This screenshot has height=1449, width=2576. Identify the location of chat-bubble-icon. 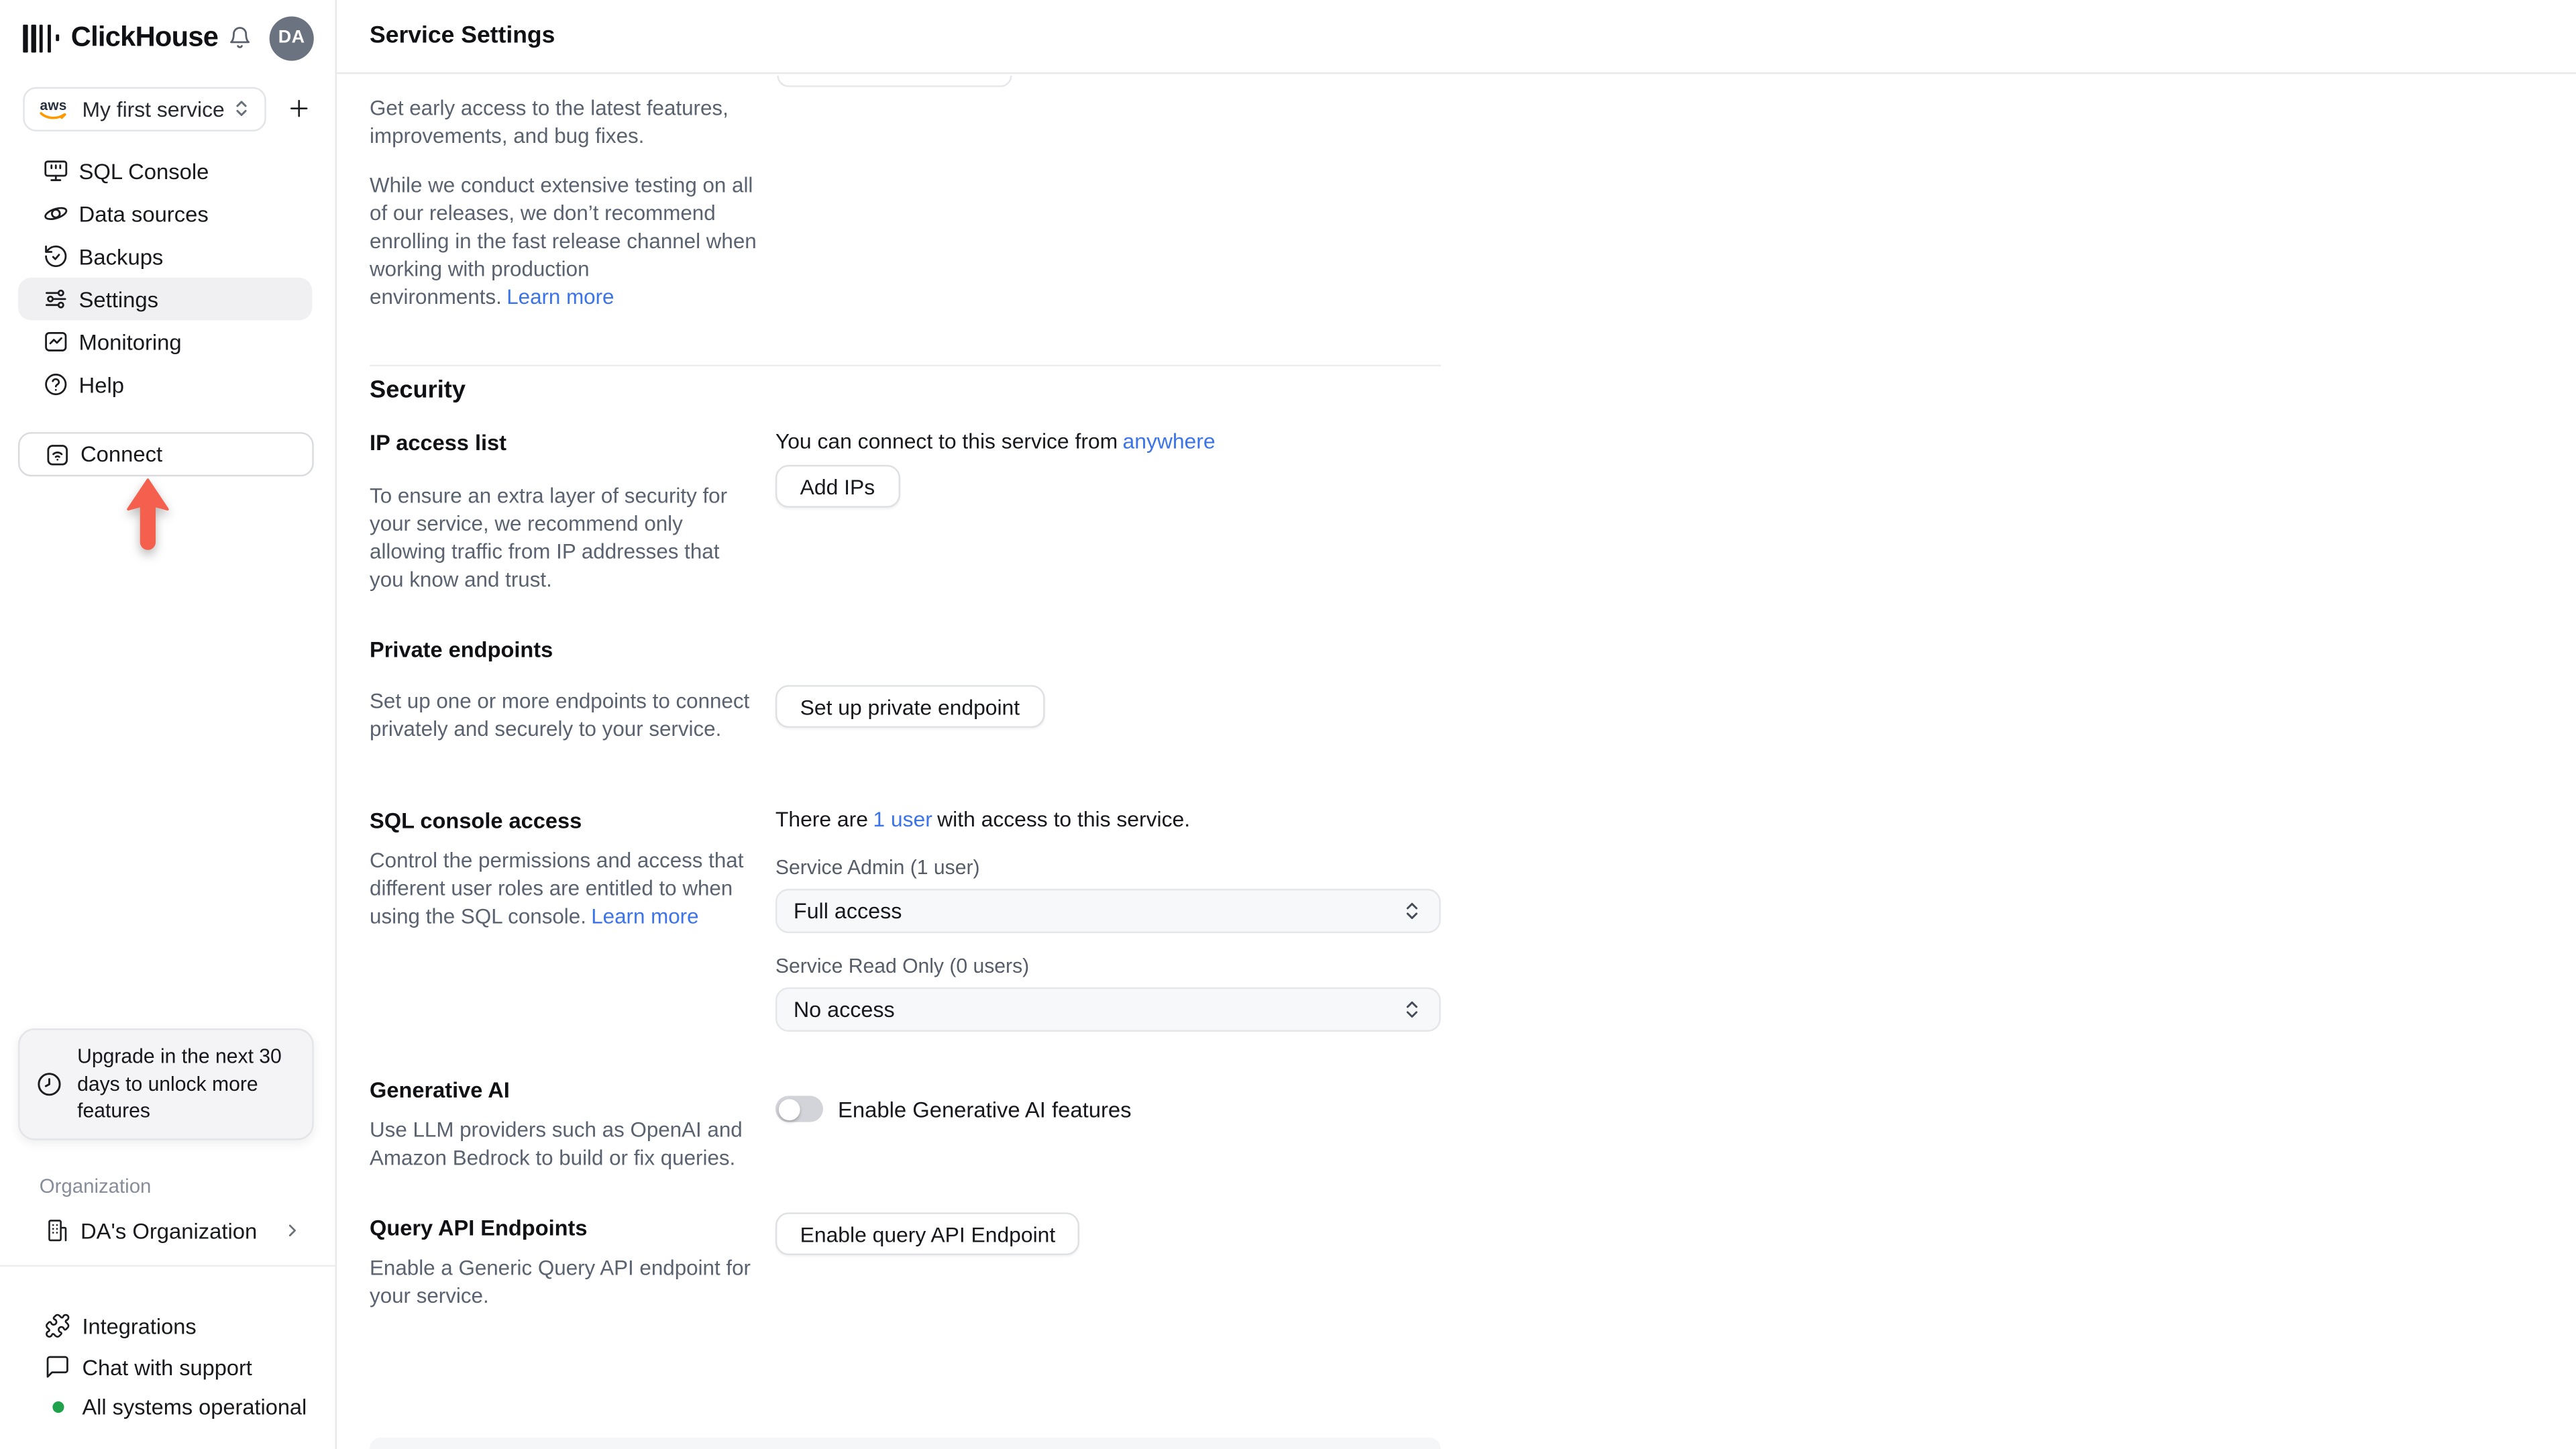
(57, 1367).